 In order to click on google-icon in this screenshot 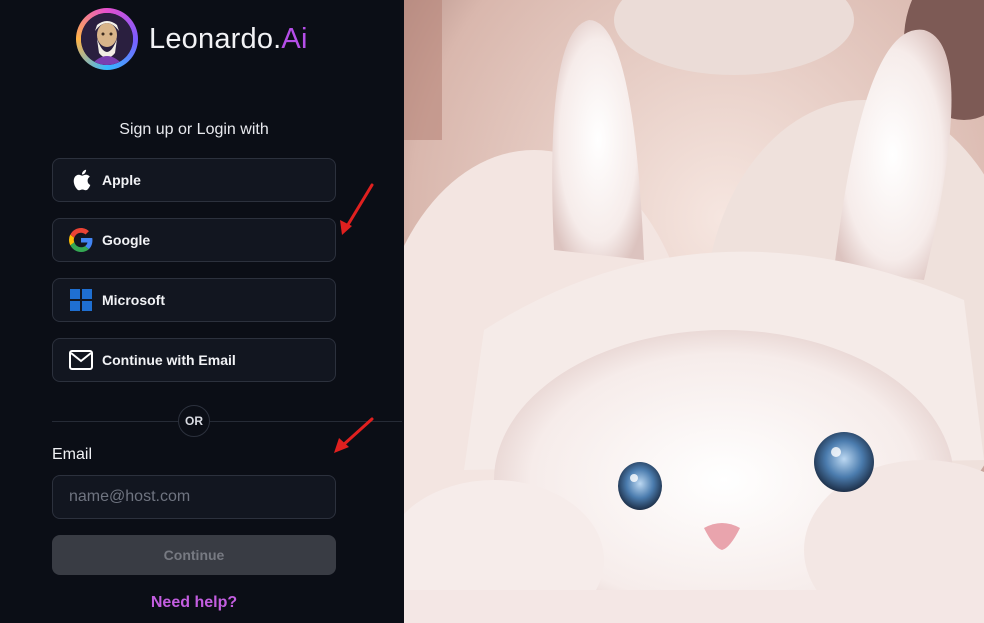, I will do `click(81, 240)`.